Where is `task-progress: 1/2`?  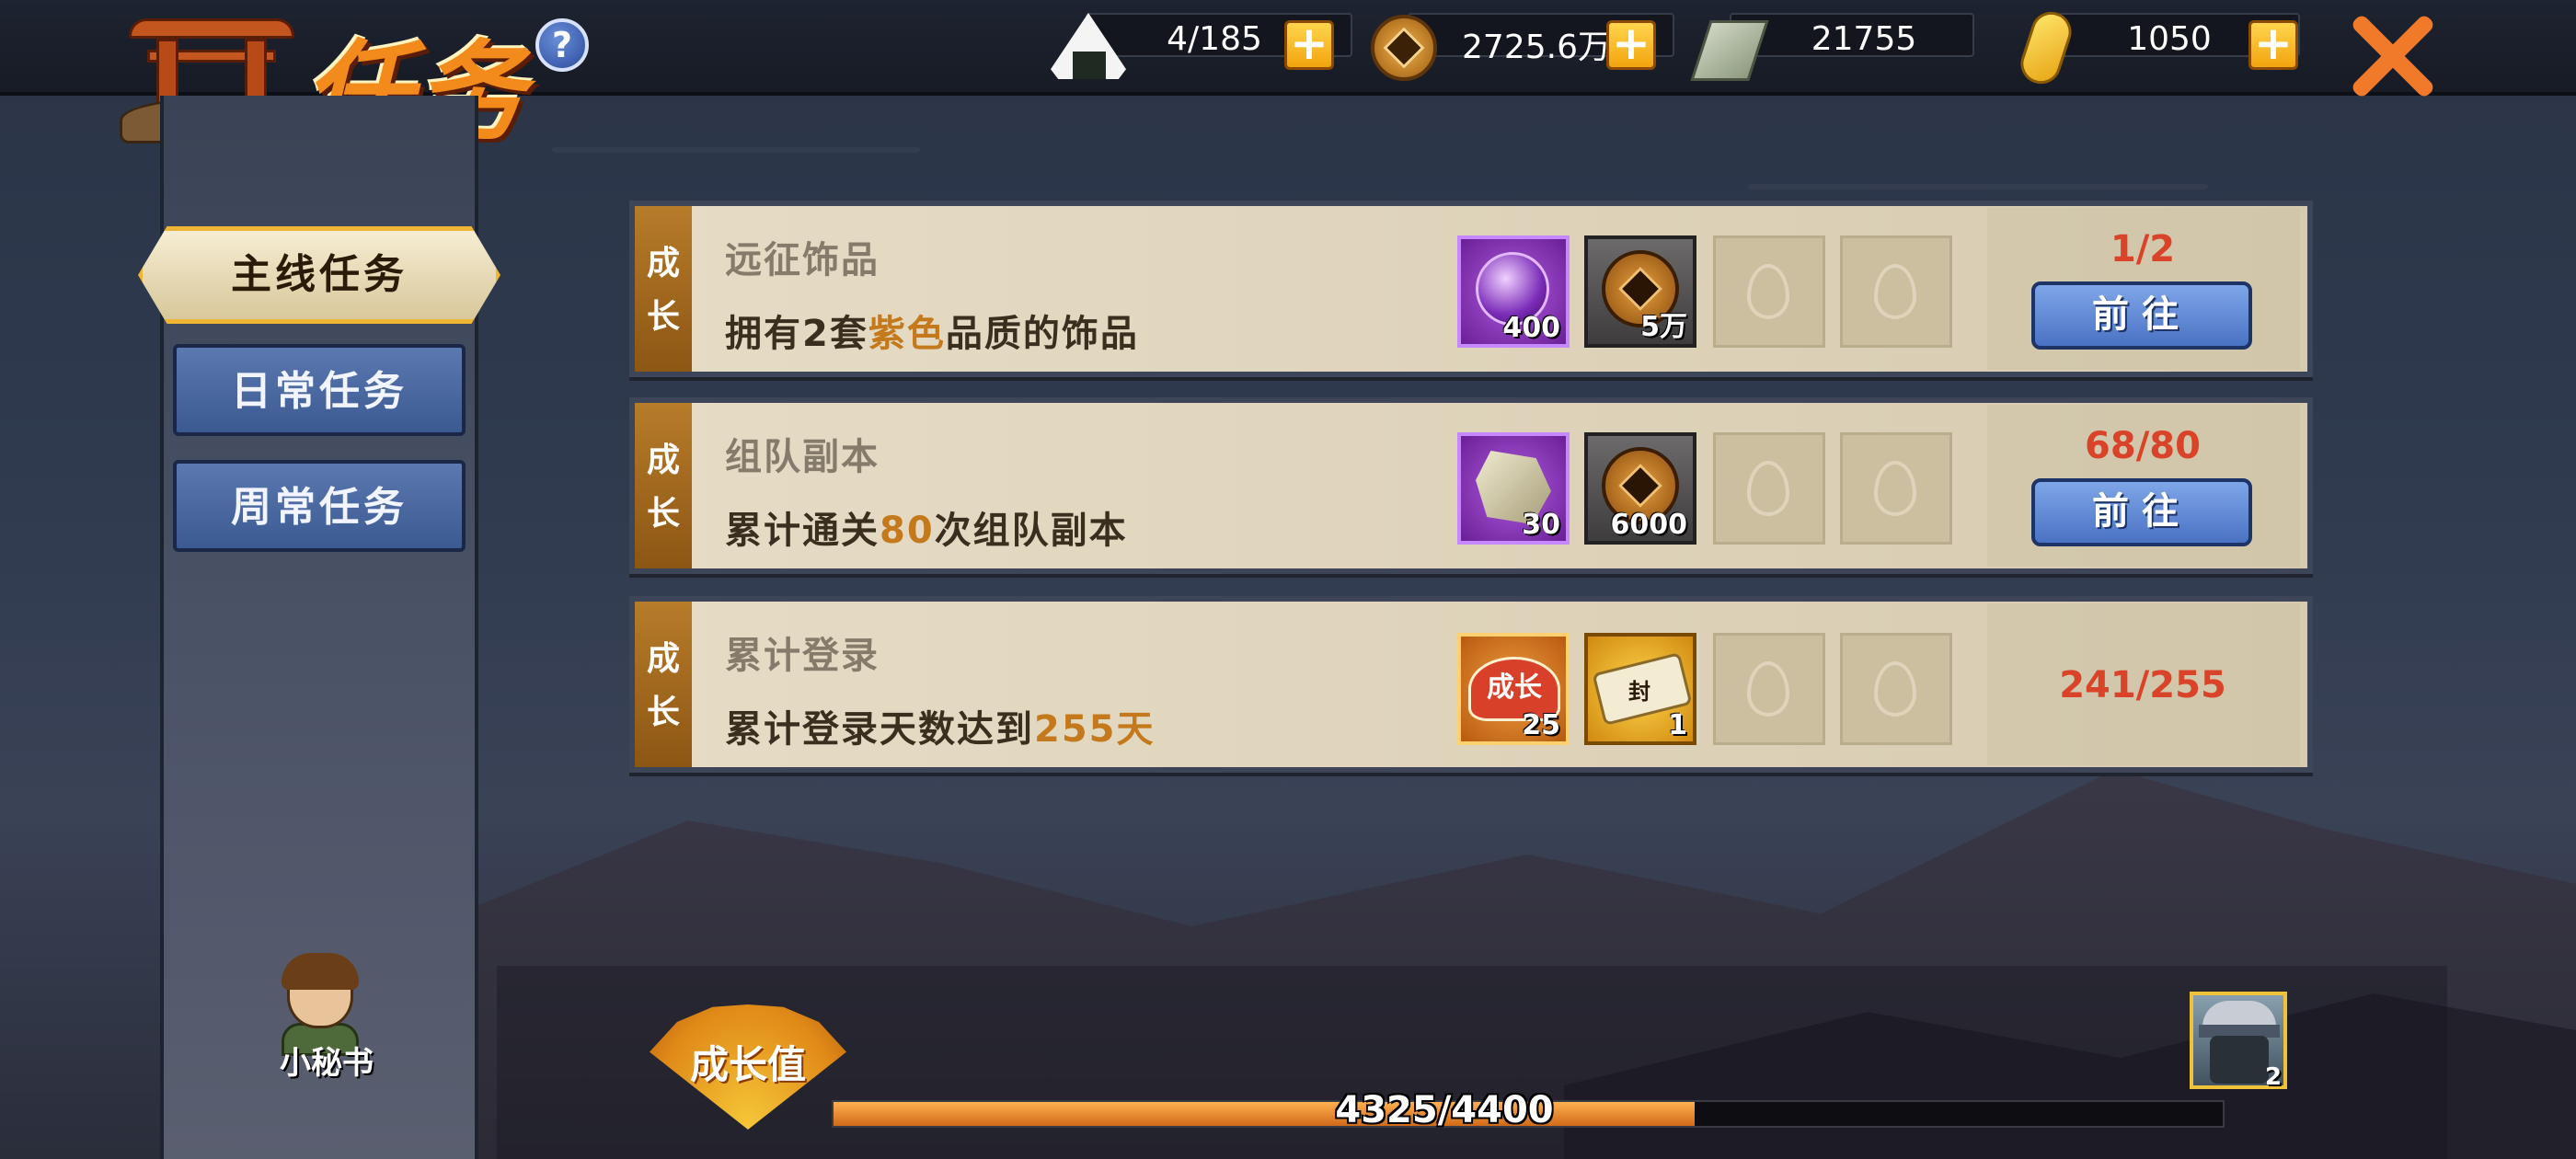 task-progress: 1/2 is located at coordinates (2143, 249).